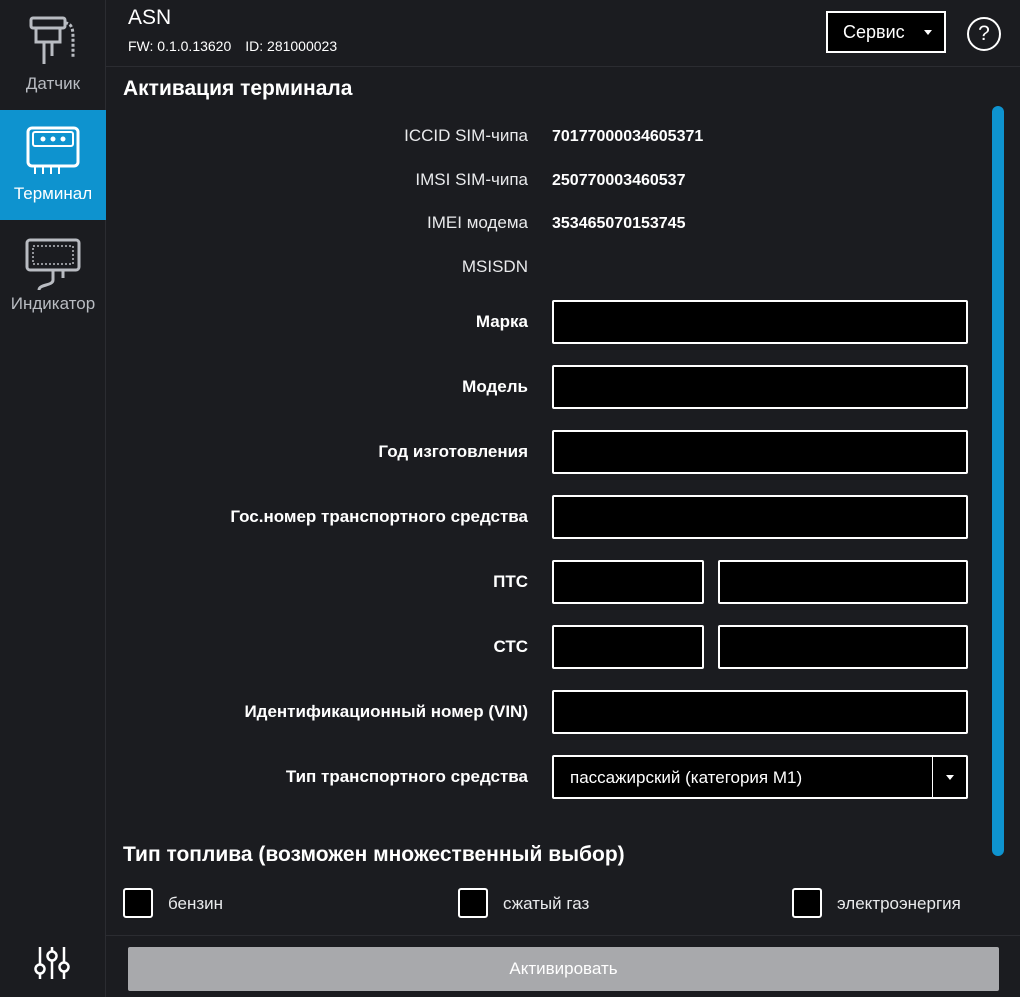  I want to click on sts-number-input, so click(843, 647).